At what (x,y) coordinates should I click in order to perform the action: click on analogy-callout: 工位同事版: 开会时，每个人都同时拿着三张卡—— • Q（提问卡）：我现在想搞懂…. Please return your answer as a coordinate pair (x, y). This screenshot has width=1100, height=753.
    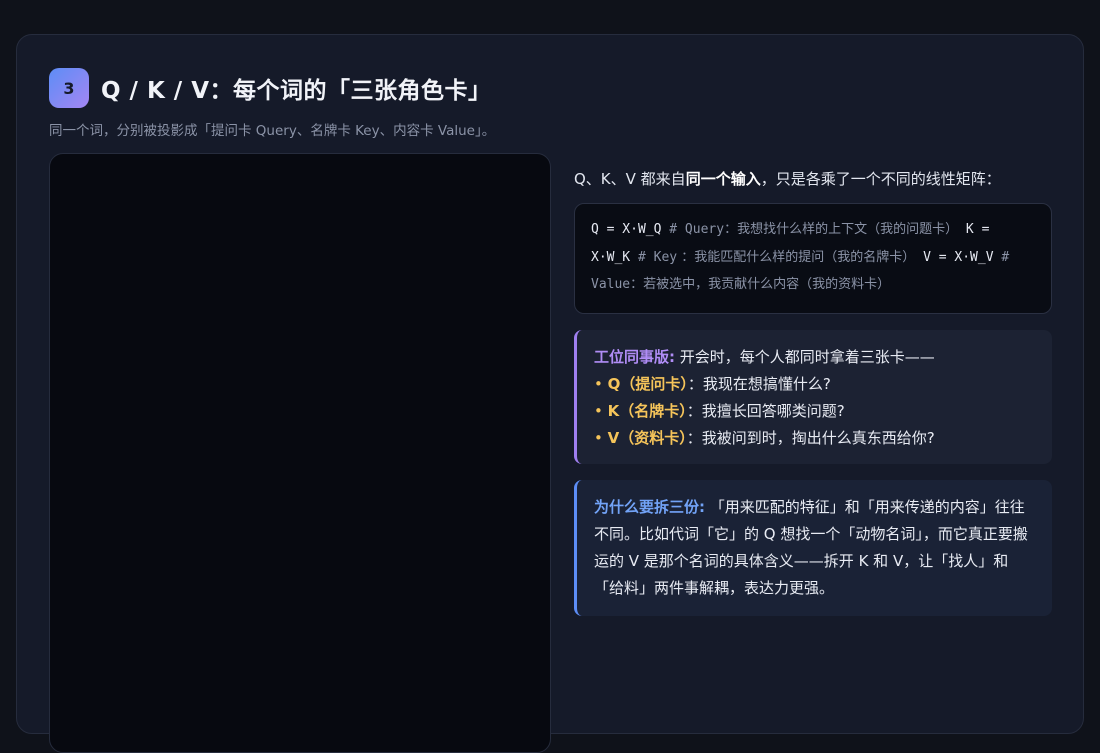
    Looking at the image, I should click on (813, 397).